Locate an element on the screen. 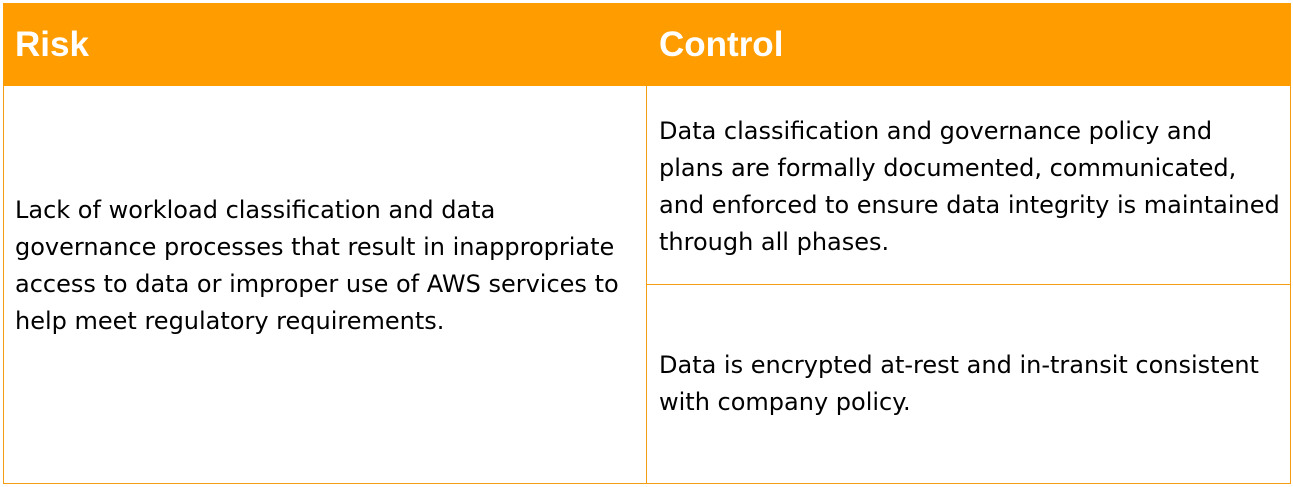 The width and height of the screenshot is (1293, 487). control-column-header: Control is located at coordinates (721, 44).